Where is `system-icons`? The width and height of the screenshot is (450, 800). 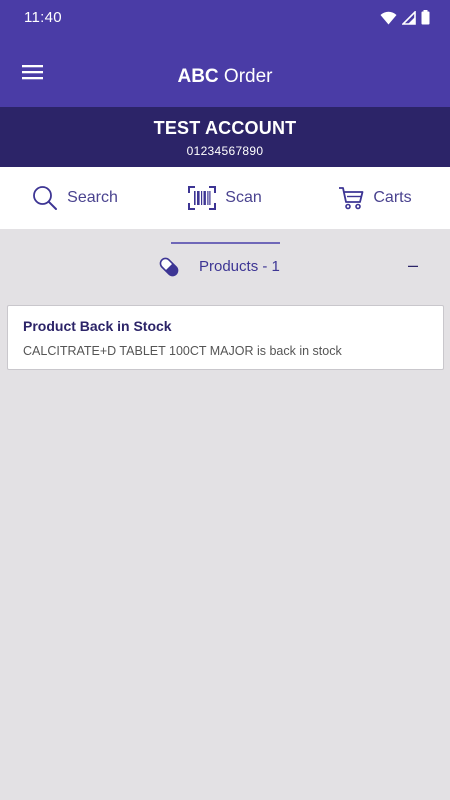
system-icons is located at coordinates (405, 17).